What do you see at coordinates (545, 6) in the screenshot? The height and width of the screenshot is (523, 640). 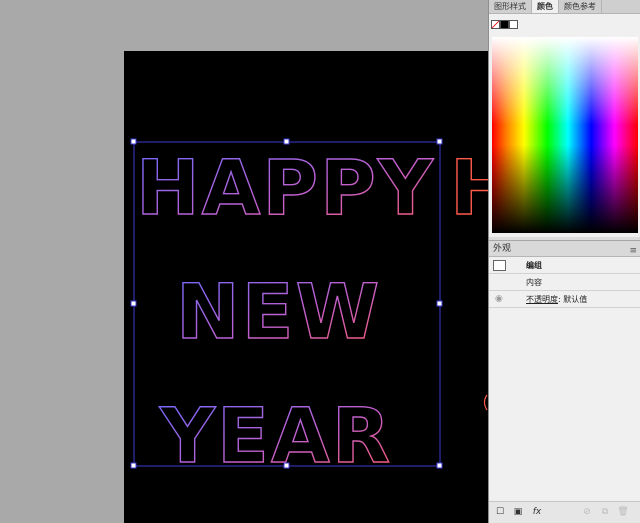 I see `tab-color: 颜色` at bounding box center [545, 6].